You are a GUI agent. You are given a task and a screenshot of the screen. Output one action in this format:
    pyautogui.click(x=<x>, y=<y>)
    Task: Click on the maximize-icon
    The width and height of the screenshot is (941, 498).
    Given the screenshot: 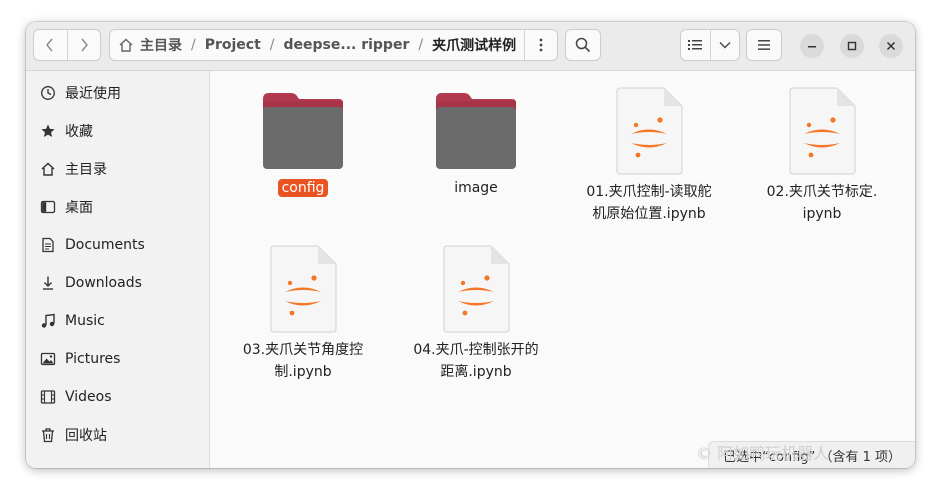 What is the action you would take?
    pyautogui.click(x=852, y=46)
    